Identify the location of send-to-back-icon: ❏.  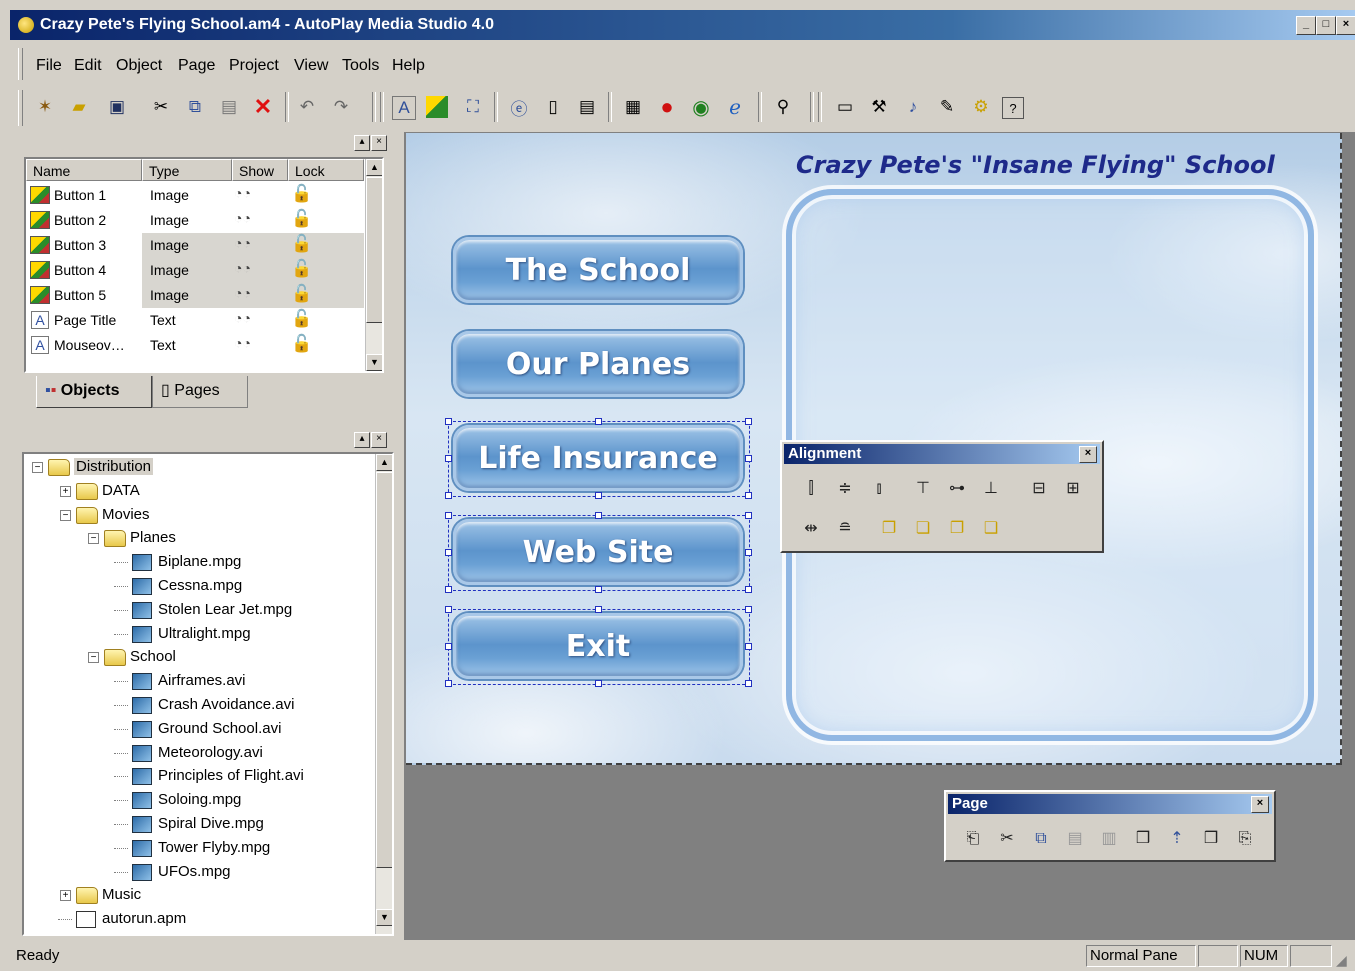
(923, 529).